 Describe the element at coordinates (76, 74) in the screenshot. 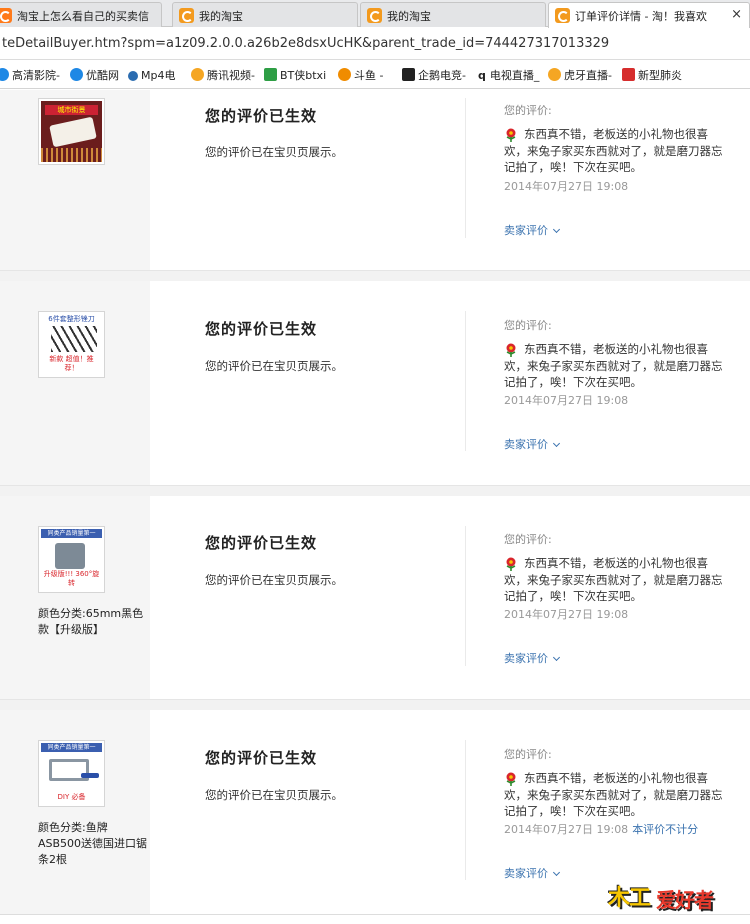

I see `youku-icon` at that location.